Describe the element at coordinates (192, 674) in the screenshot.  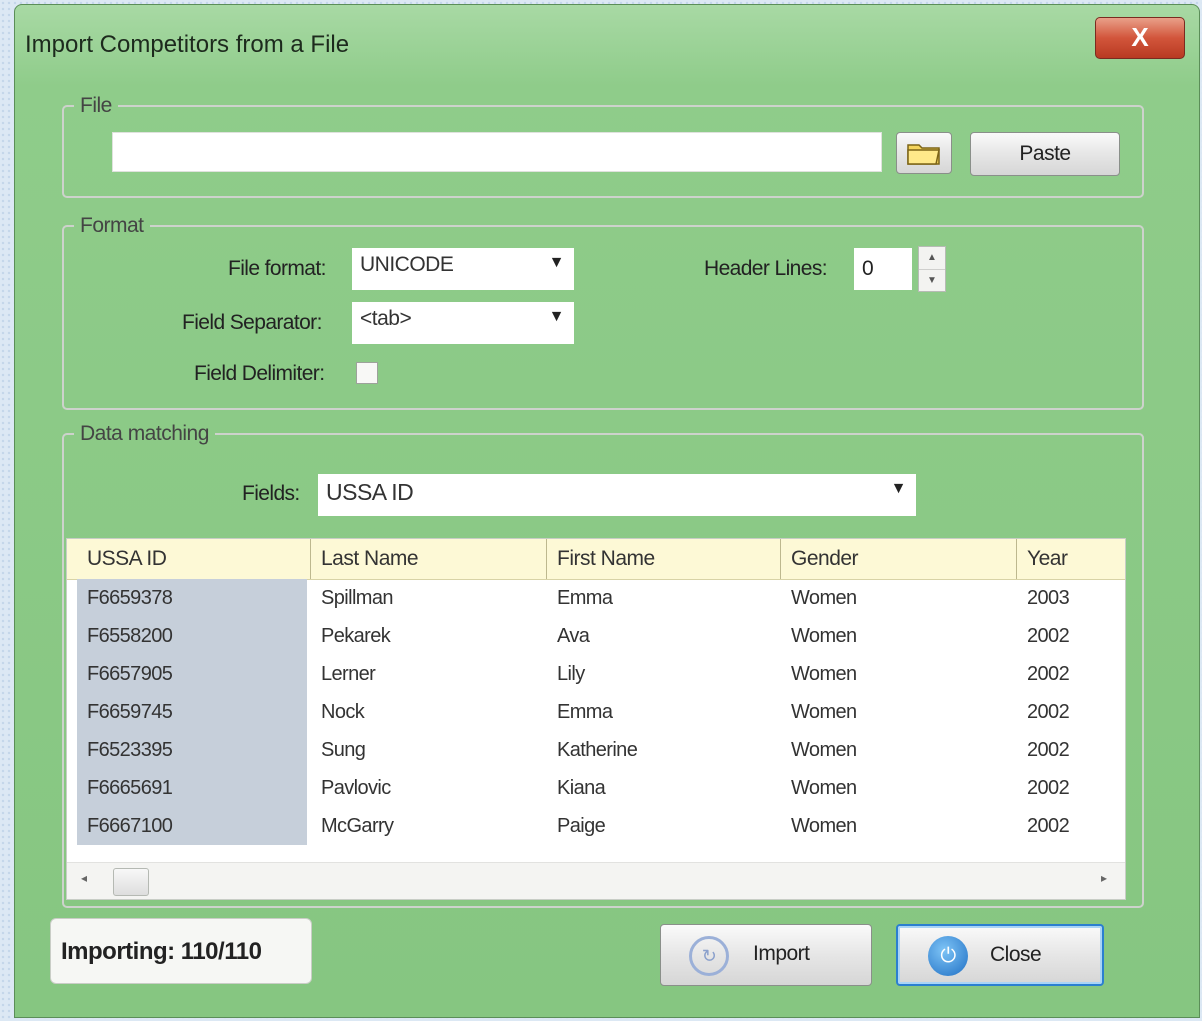
I see `cell-ussa-id: F6657905` at that location.